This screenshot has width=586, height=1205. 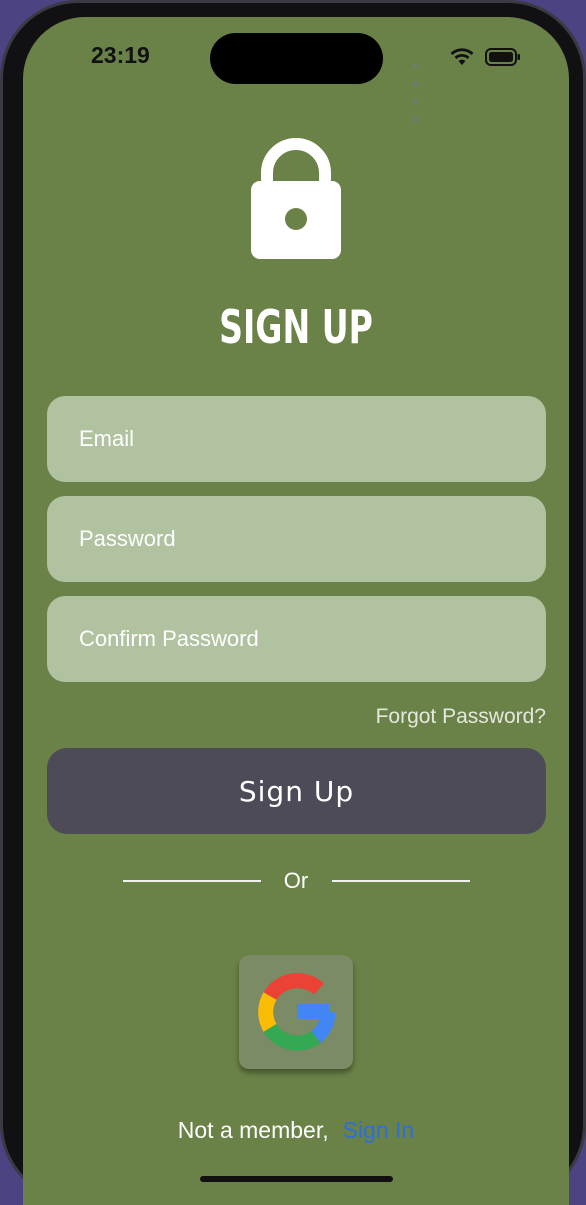 I want to click on divider-line-right, so click(x=401, y=881).